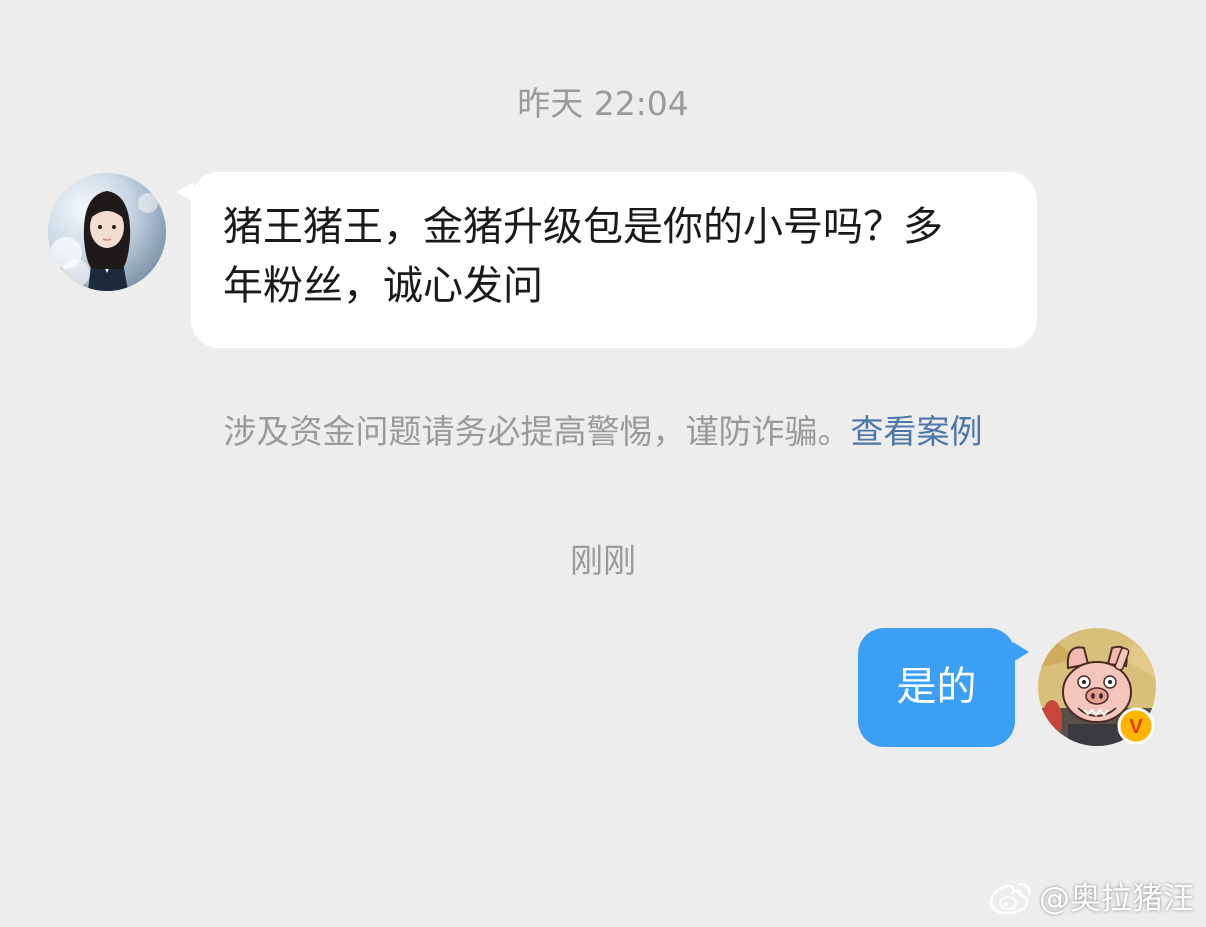 This screenshot has width=1206, height=927. What do you see at coordinates (1021, 652) in the screenshot?
I see `outgoing-bubble-tail` at bounding box center [1021, 652].